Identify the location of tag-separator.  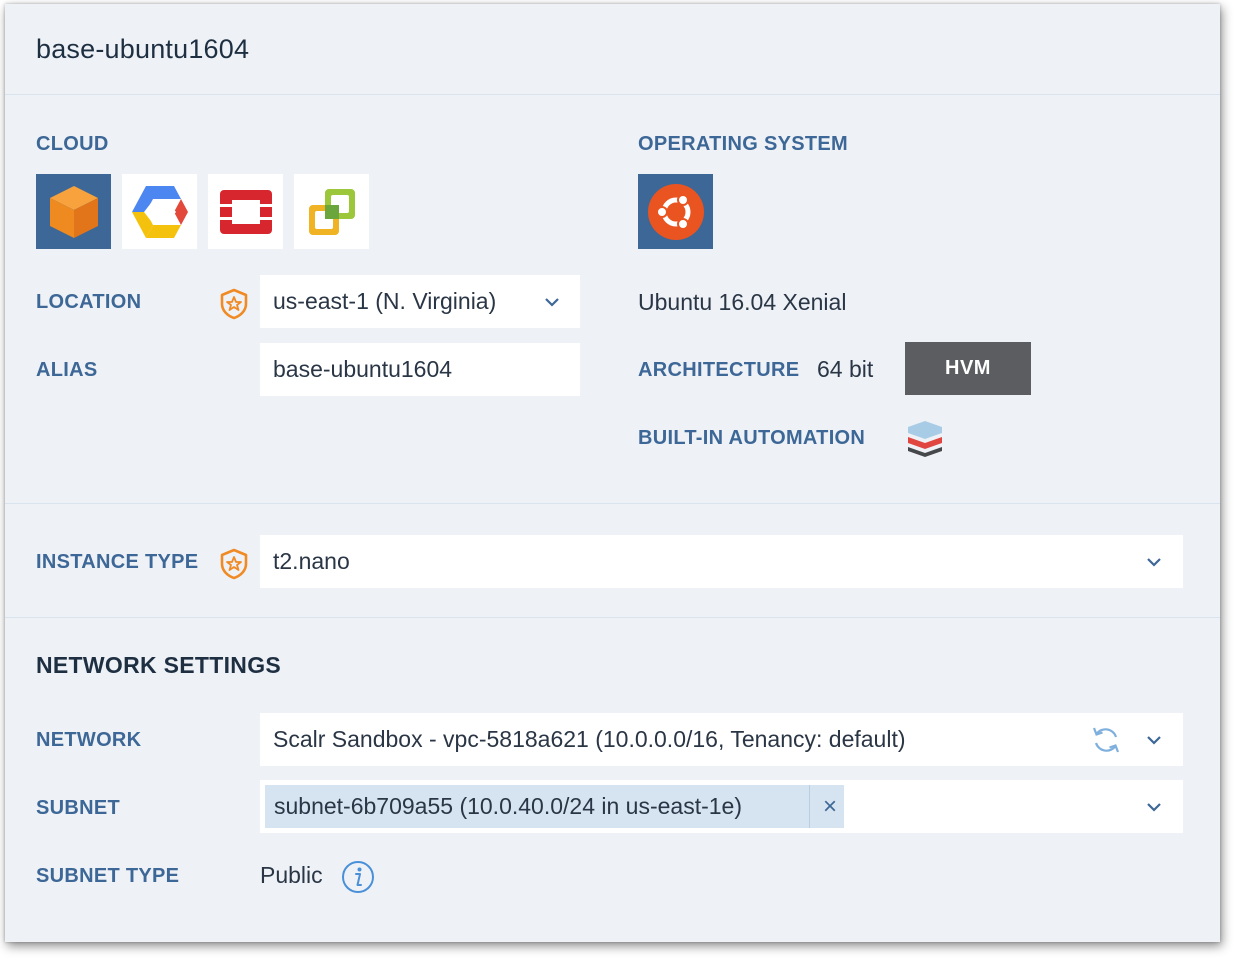
(809, 806).